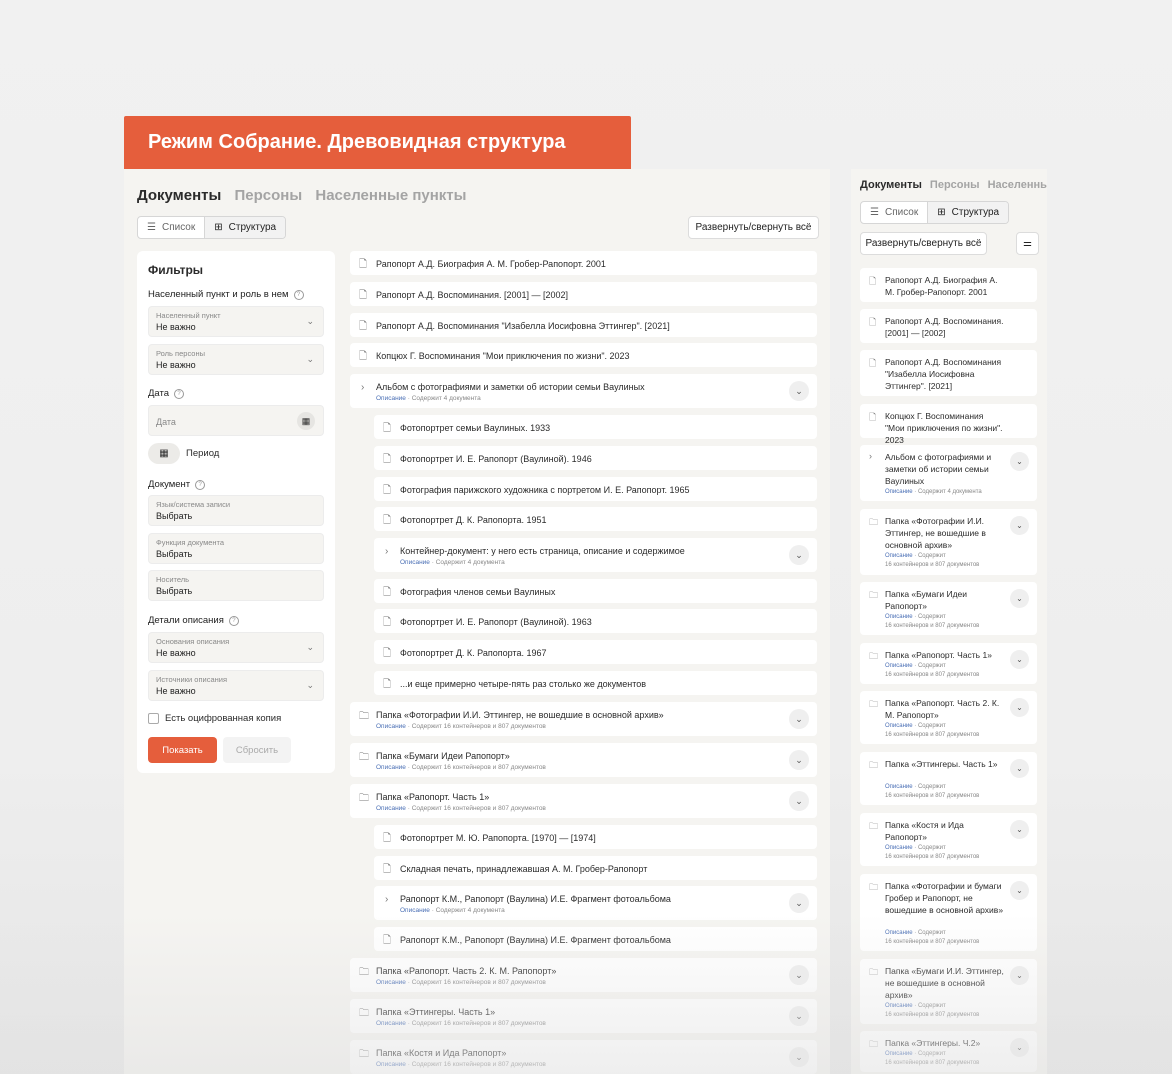 The width and height of the screenshot is (1172, 1074). What do you see at coordinates (874, 212) in the screenshot?
I see `list-icon: ☰` at bounding box center [874, 212].